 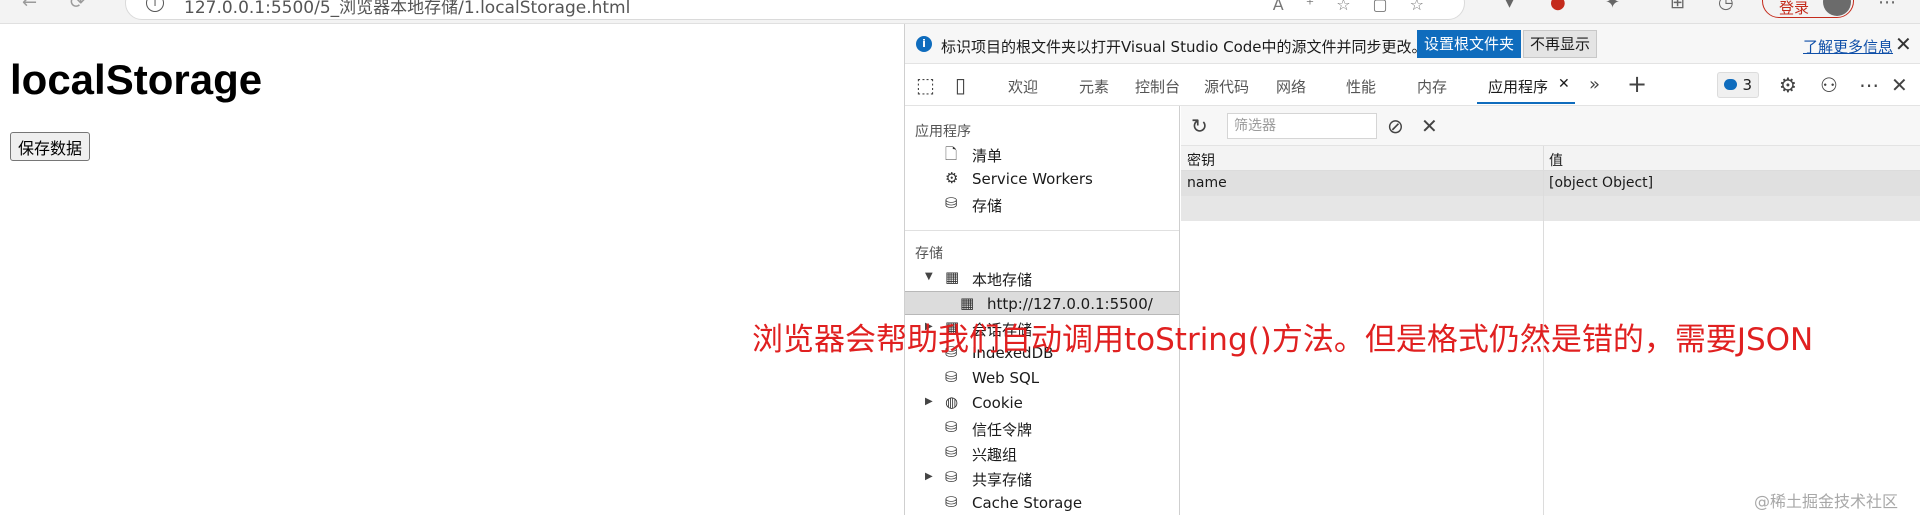 I want to click on sidebar-item-local-storage: ▼ ▦ 本地存储, so click(x=1042, y=278).